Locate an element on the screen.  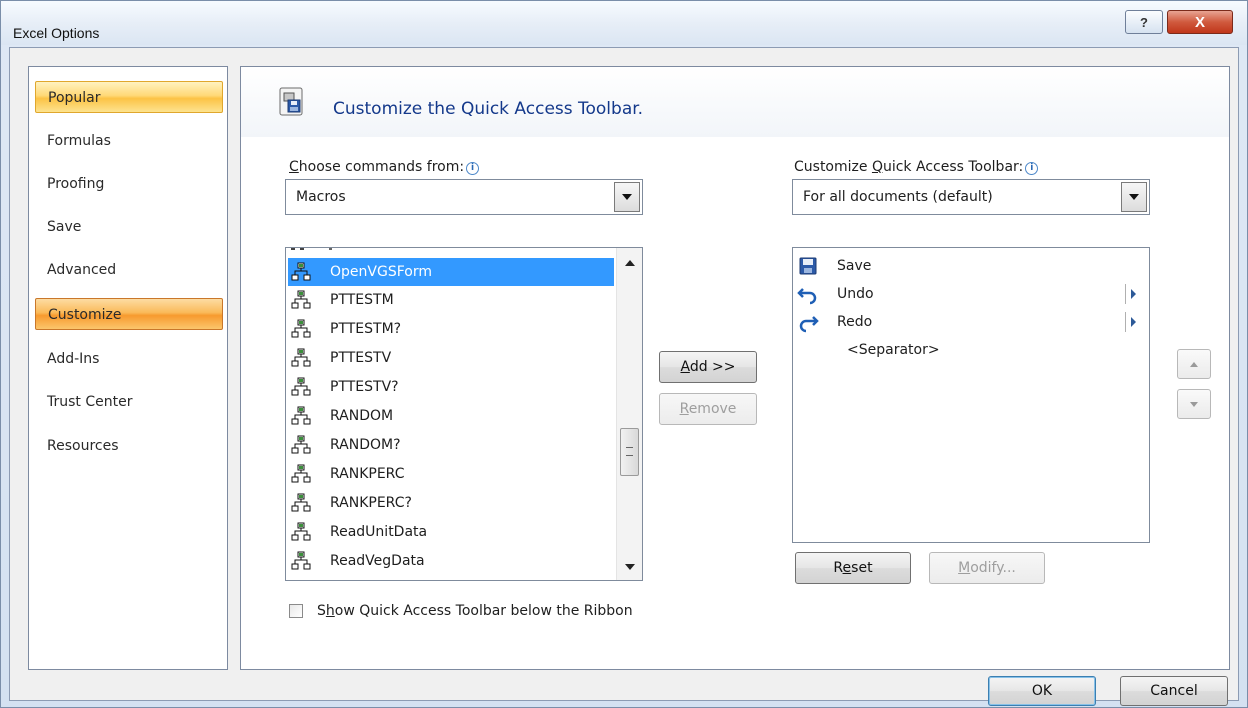
nav-item-label: Popular is located at coordinates (74, 98).